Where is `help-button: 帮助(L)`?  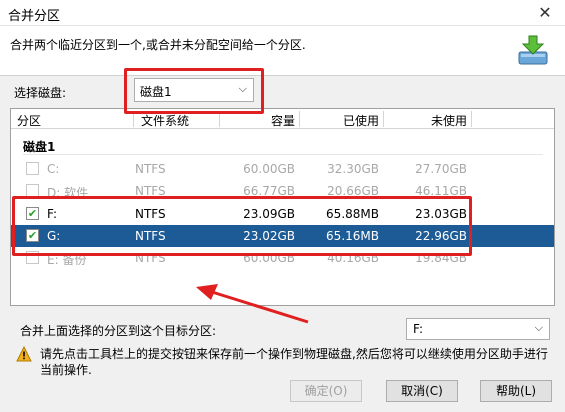 help-button: 帮助(L) is located at coordinates (516, 391).